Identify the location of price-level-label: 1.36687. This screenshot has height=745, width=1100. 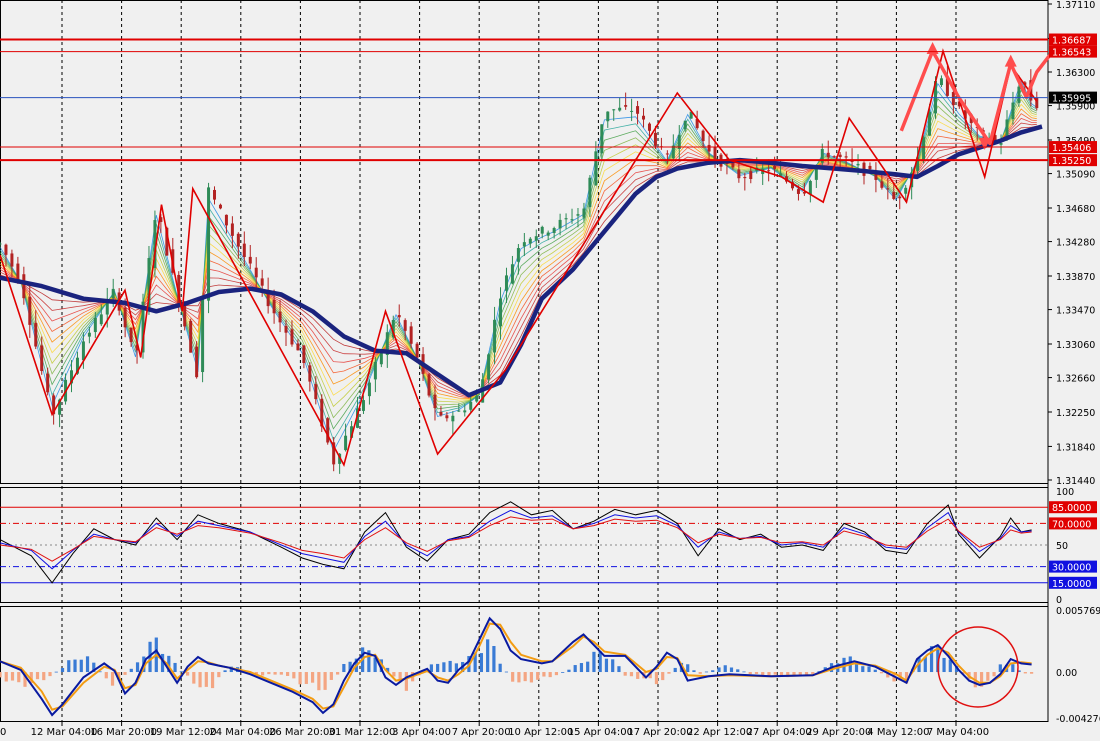
(1071, 41).